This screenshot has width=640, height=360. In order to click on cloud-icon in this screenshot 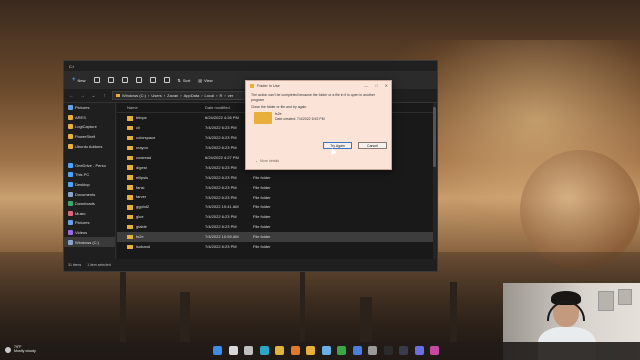, I will do `click(8, 350)`.